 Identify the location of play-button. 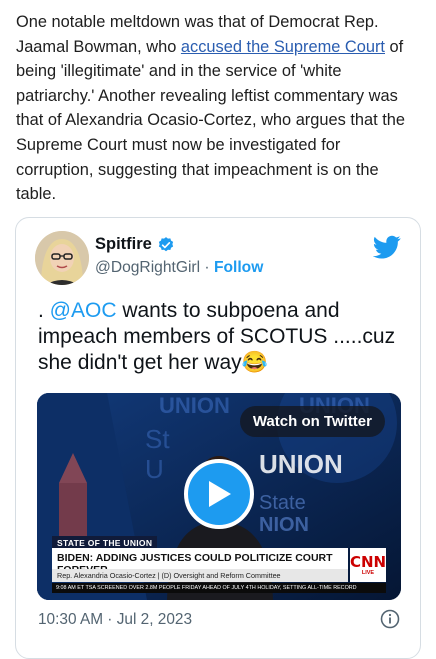
(219, 494).